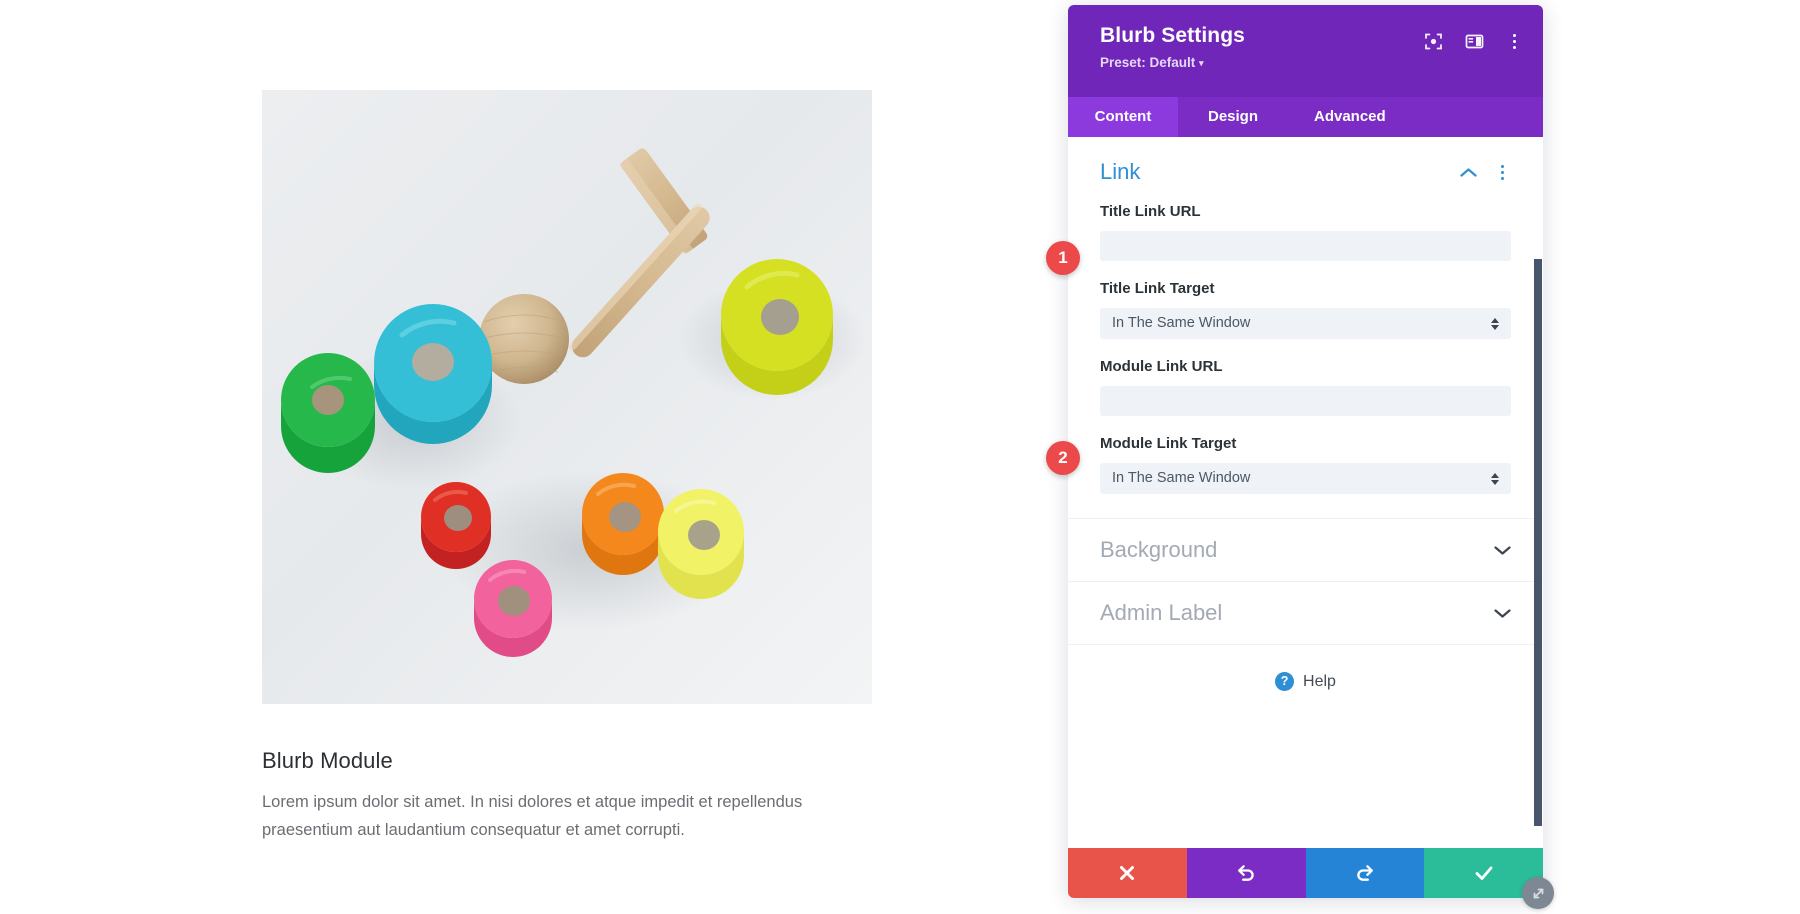 The height and width of the screenshot is (914, 1800). What do you see at coordinates (1161, 612) in the screenshot?
I see `section-admin-label-title: Admin Label` at bounding box center [1161, 612].